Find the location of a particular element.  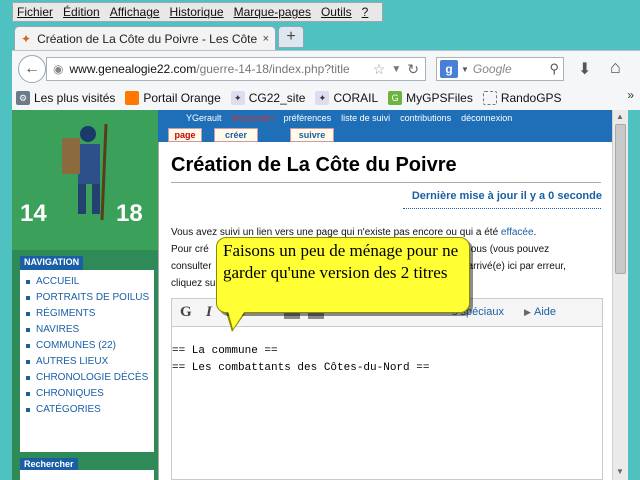

bold-button: G is located at coordinates (186, 312).